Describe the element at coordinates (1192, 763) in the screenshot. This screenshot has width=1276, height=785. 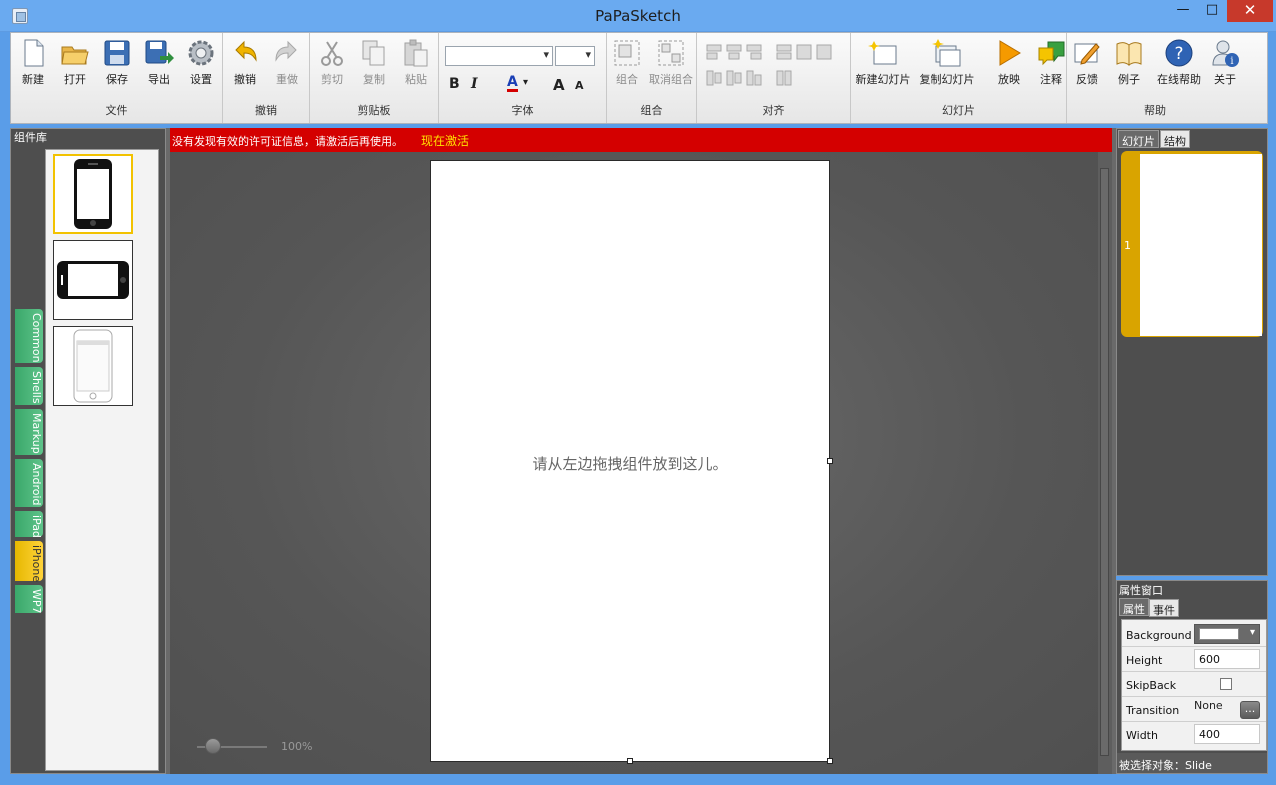
I see `selection-status-bar: 被选择对象：Slide` at that location.